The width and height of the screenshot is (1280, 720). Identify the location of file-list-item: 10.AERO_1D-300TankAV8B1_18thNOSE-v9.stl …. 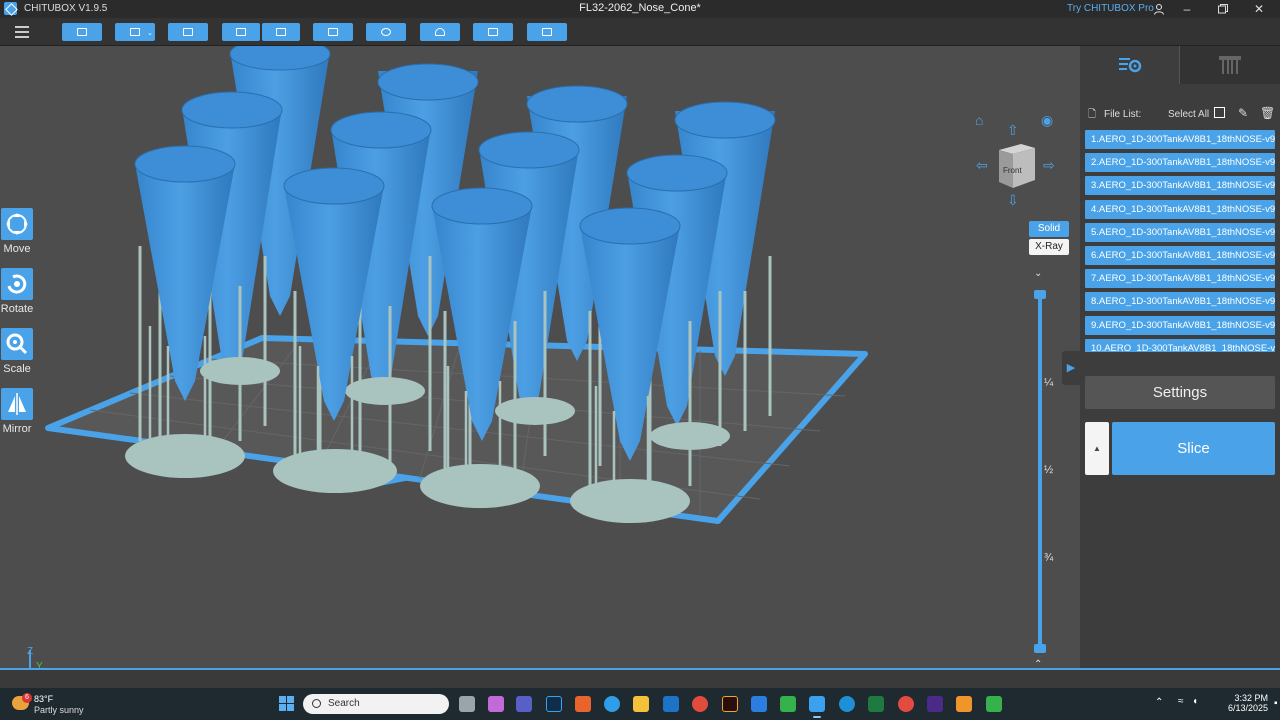
(1180, 345).